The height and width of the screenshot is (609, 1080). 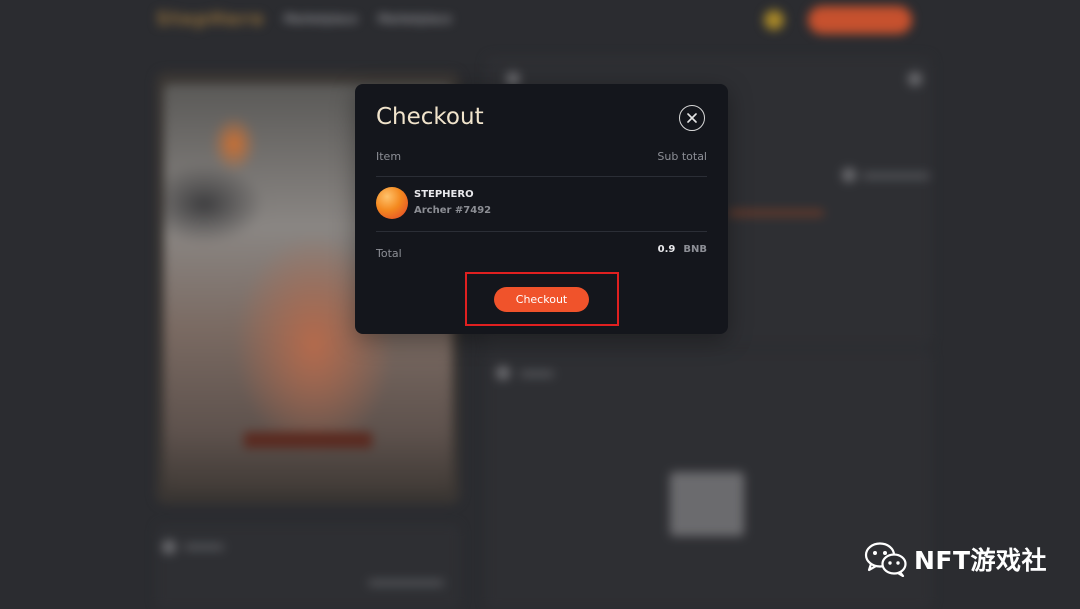 What do you see at coordinates (915, 79) in the screenshot?
I see `share-icon` at bounding box center [915, 79].